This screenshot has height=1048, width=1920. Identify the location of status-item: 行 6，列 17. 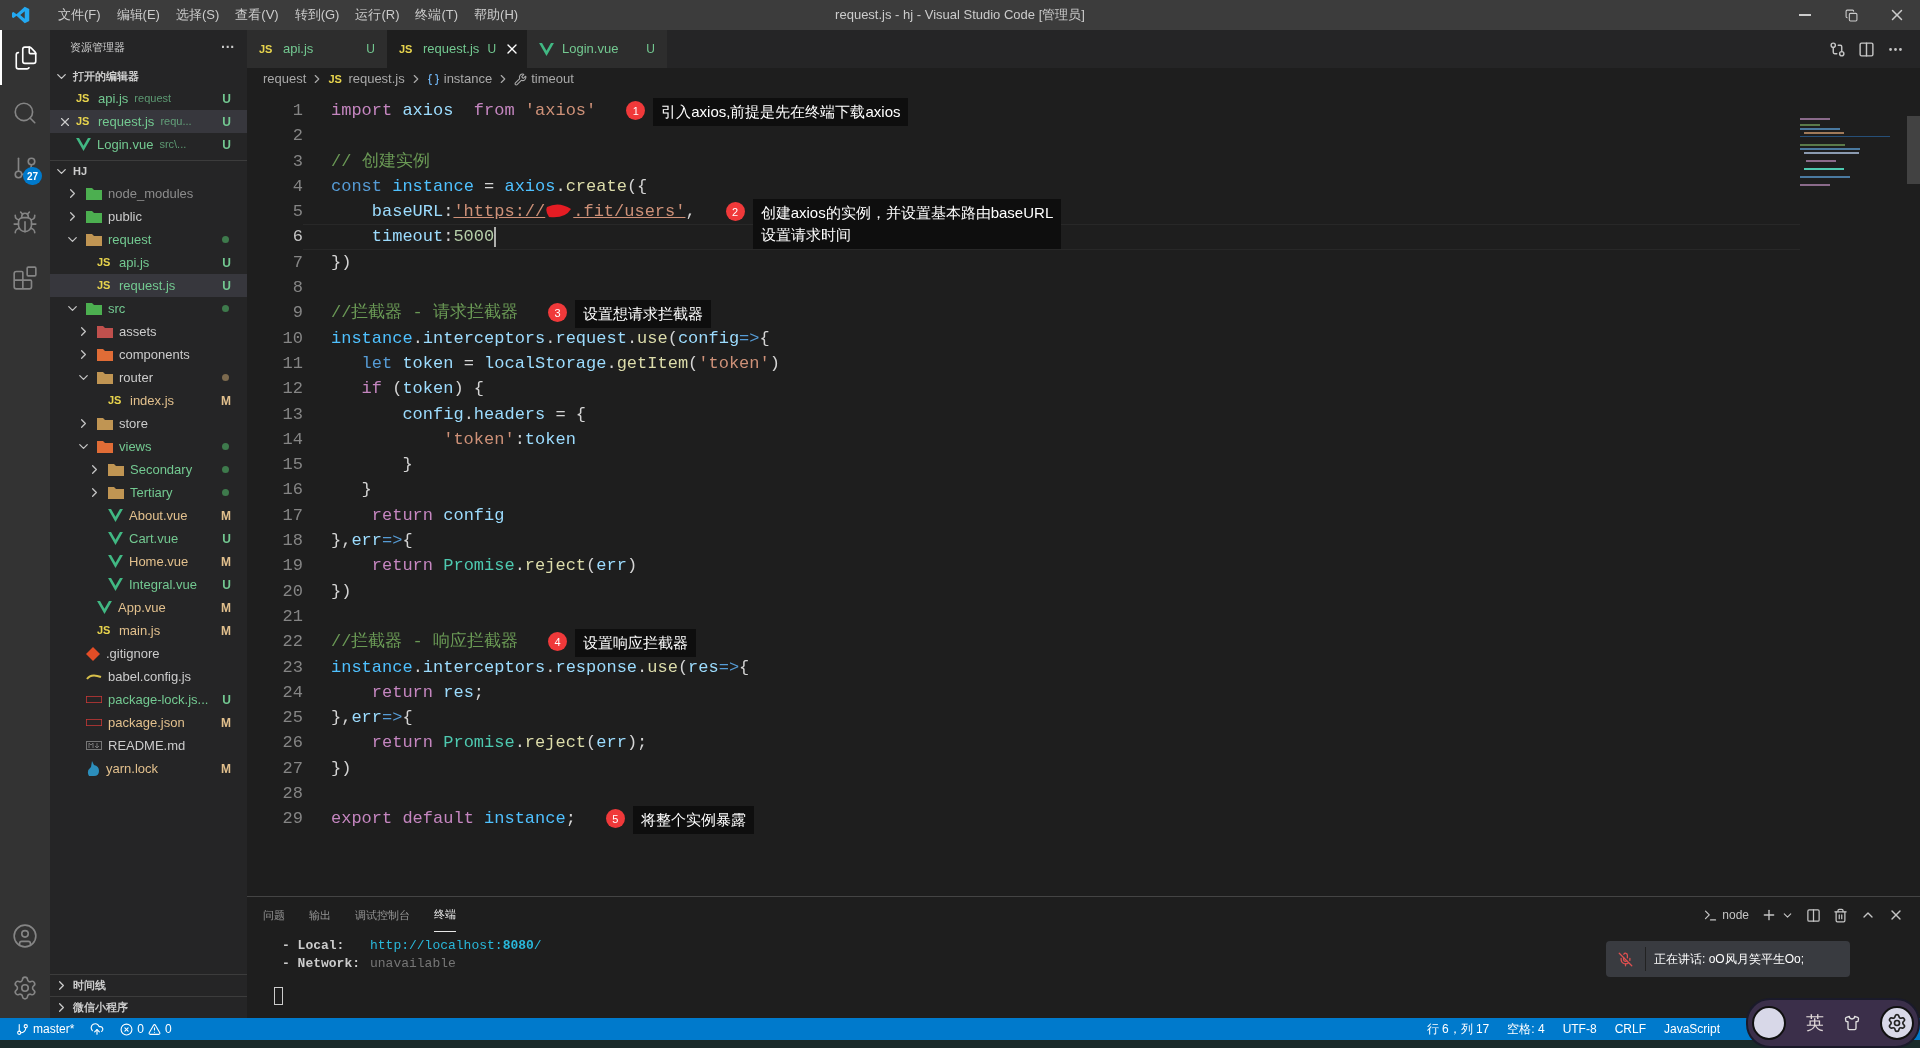
(1458, 1029).